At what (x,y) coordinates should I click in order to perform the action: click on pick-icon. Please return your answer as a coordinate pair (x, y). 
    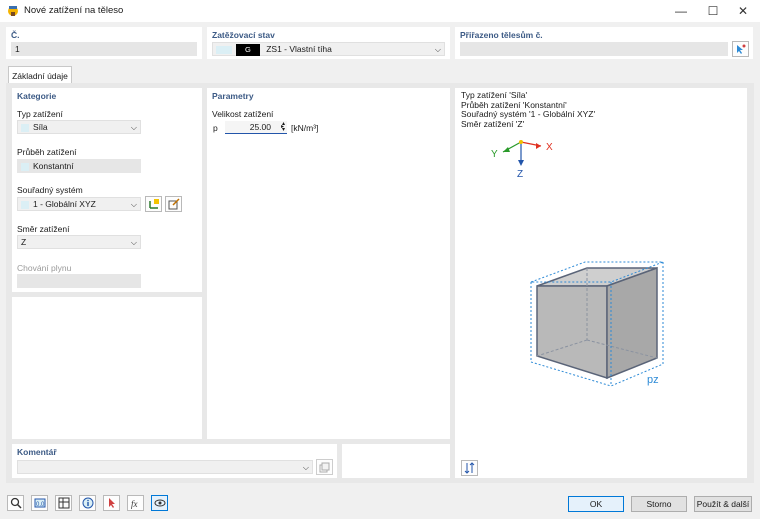
    Looking at the image, I should click on (111, 503).